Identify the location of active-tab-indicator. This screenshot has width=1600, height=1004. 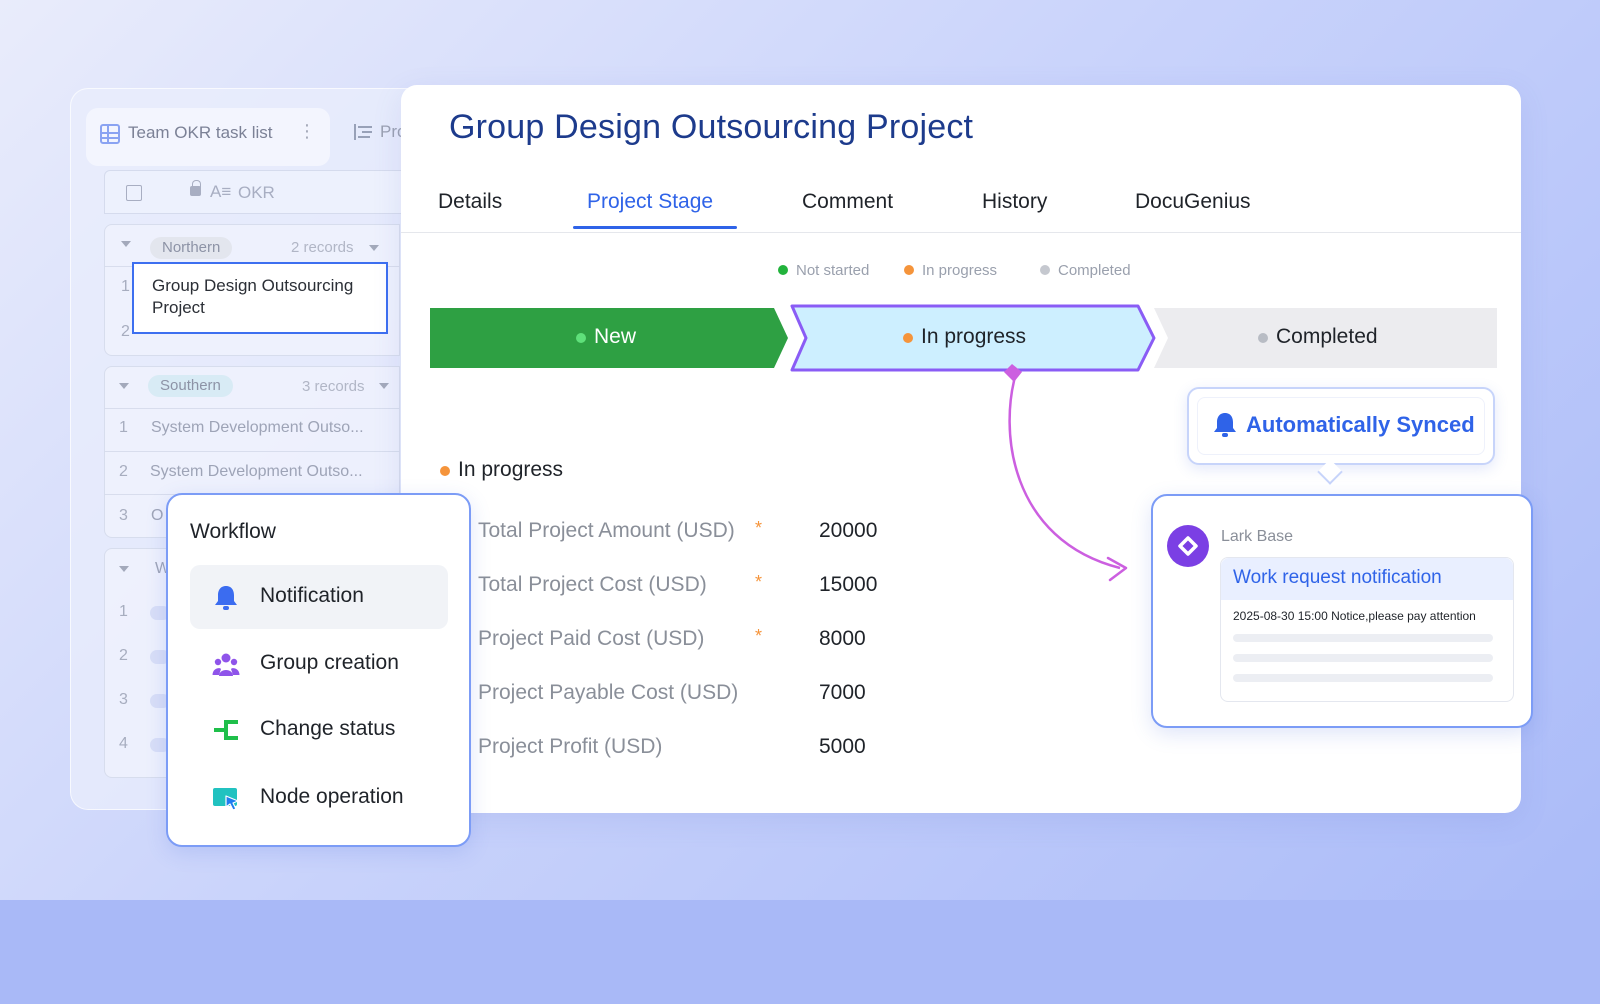
(655, 227).